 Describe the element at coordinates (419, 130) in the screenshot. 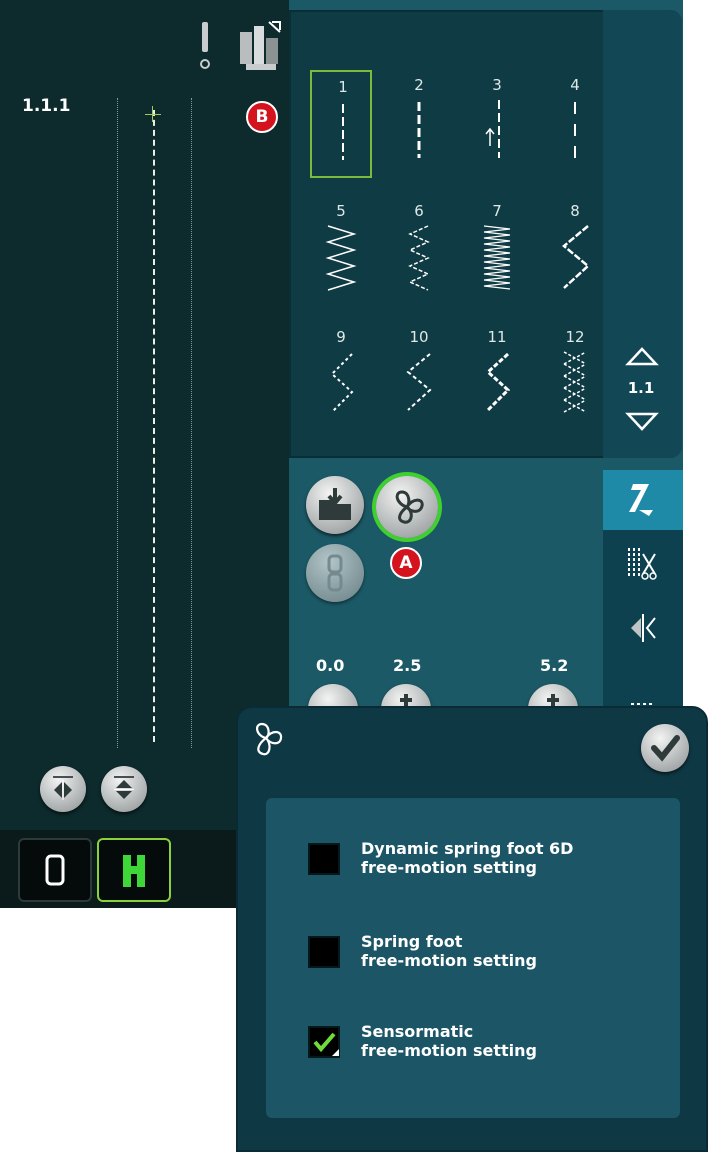

I see `triple-straight-stitch-icon` at that location.